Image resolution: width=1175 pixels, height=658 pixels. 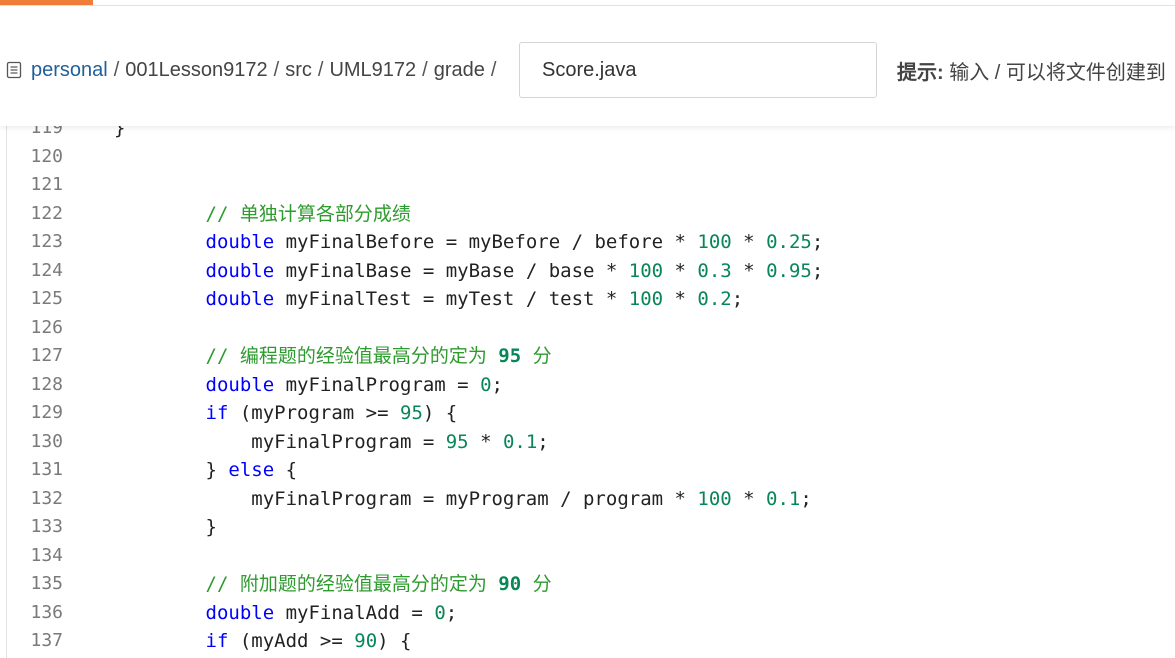 What do you see at coordinates (291, 641) in the screenshot?
I see `code-token: (myAdd >=` at bounding box center [291, 641].